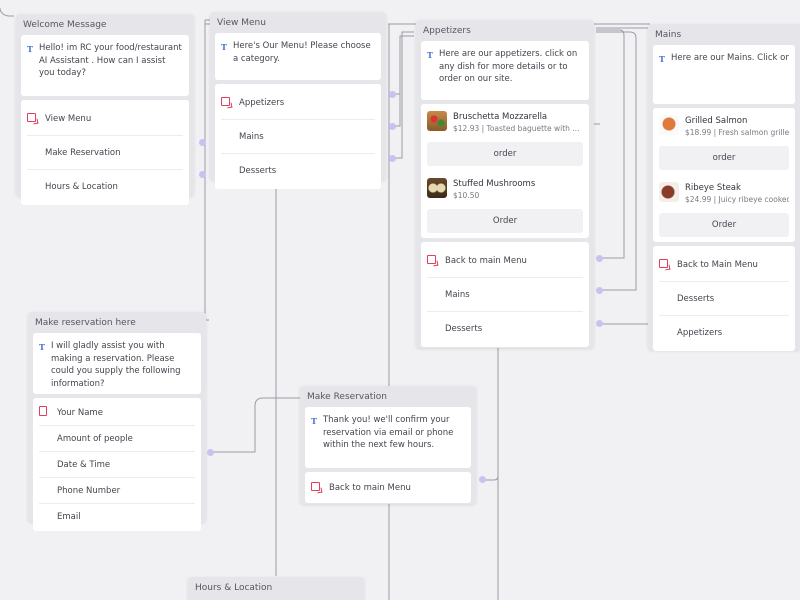 The width and height of the screenshot is (800, 600). Describe the element at coordinates (486, 260) in the screenshot. I see `button-label: Back to main Menu` at that location.